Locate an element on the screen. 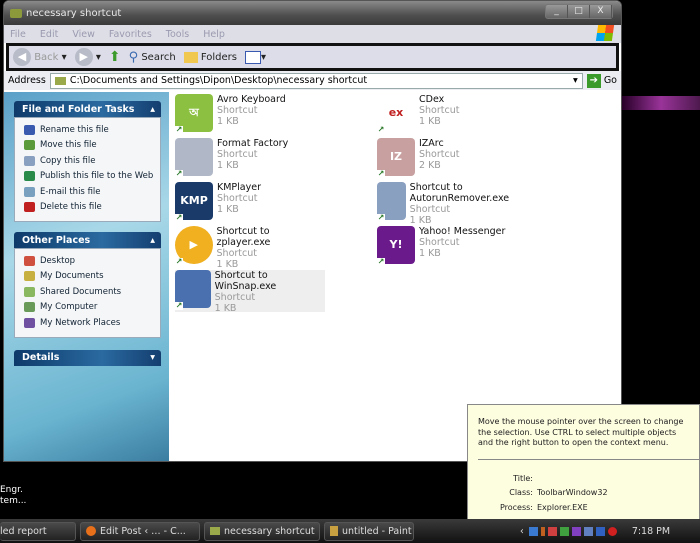 This screenshot has width=700, height=543. maximize-button: □ is located at coordinates (579, 11).